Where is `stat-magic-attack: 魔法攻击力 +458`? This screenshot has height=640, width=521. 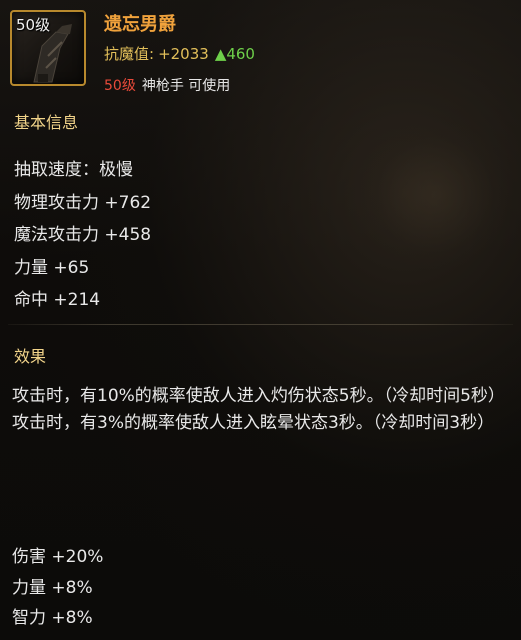 stat-magic-attack: 魔法攻击力 +458 is located at coordinates (83, 235).